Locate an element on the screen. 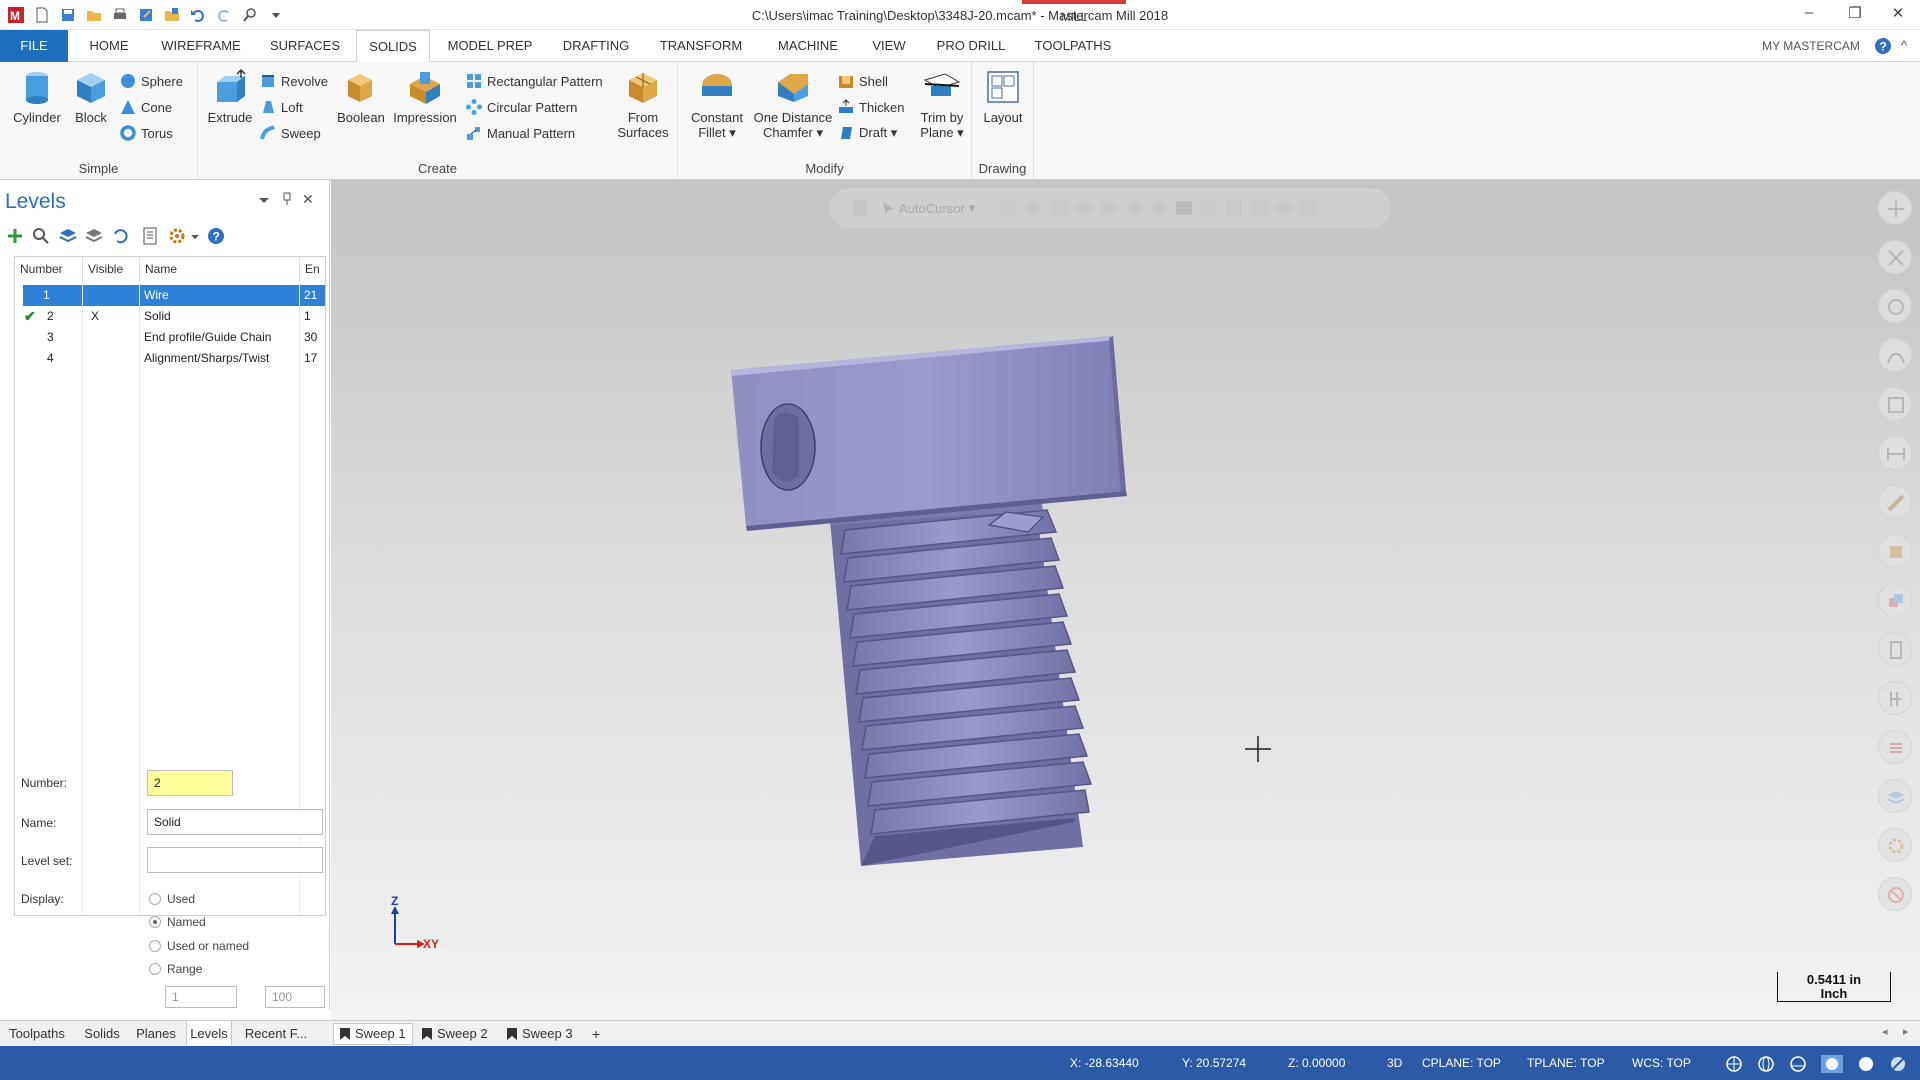 The height and width of the screenshot is (1080, 1920). layout-button: Layout is located at coordinates (1003, 96).